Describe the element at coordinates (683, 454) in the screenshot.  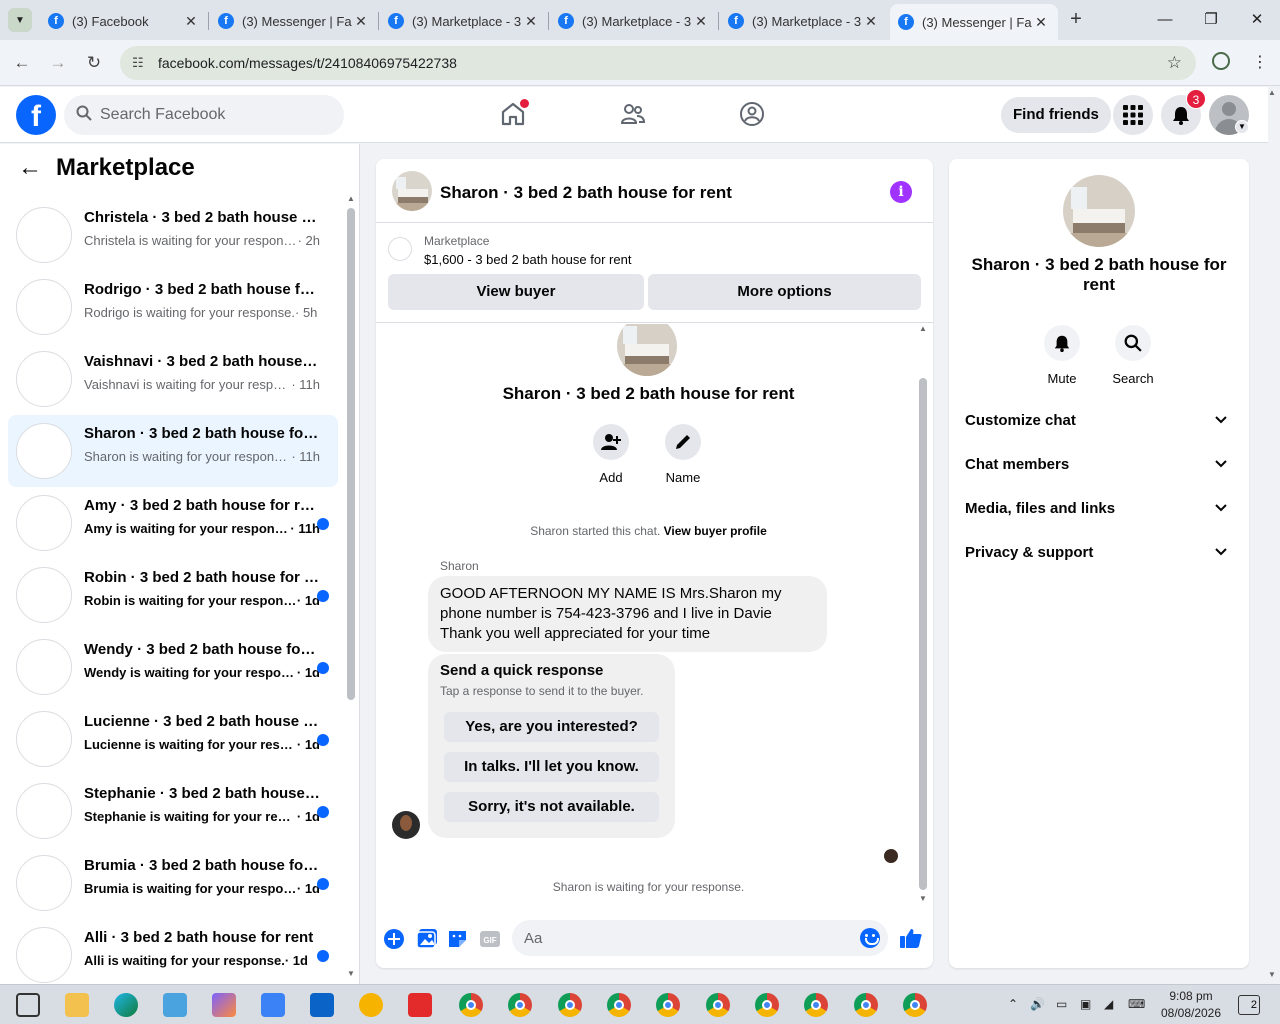
I see `edit-name-button: Name` at that location.